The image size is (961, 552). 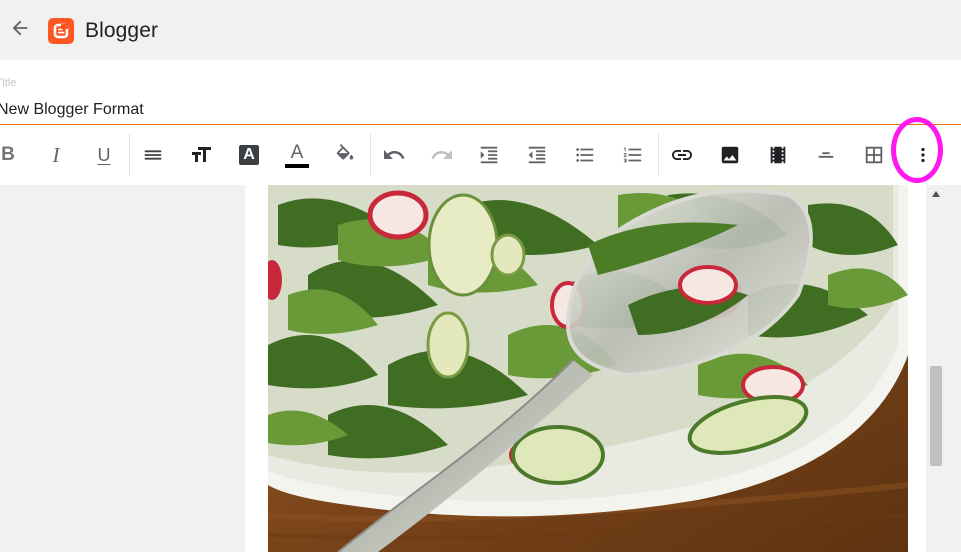 I want to click on insert-image-button, so click(x=730, y=155).